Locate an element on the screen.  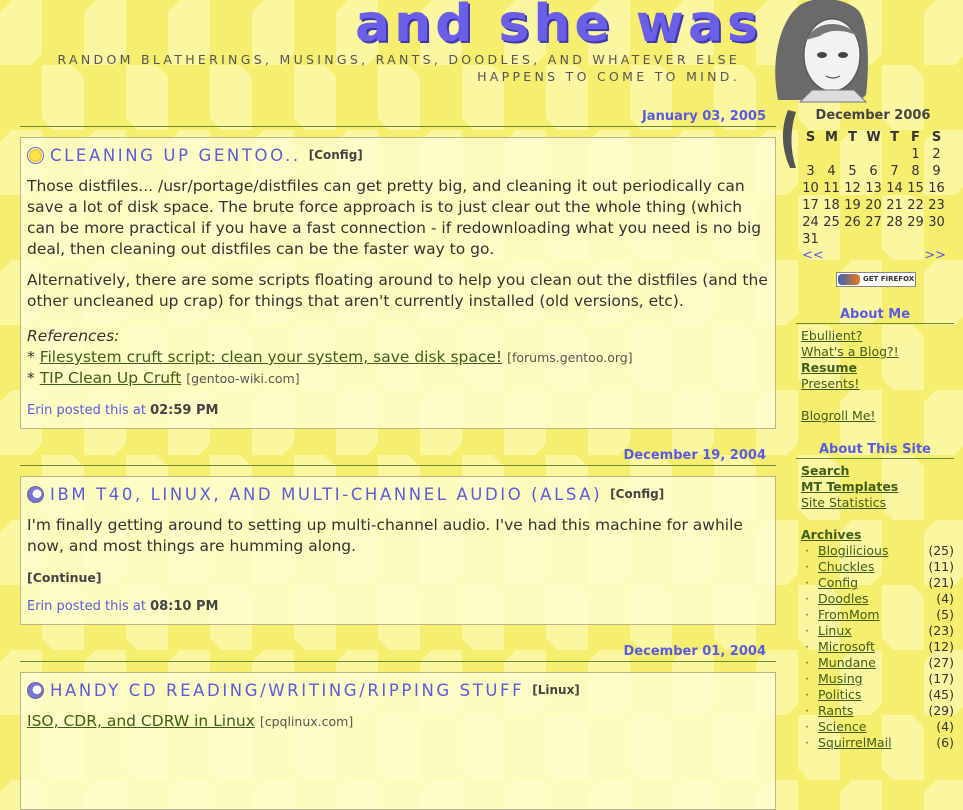
entry-title: CLEANING UP GENTOO.. is located at coordinates (175, 155).